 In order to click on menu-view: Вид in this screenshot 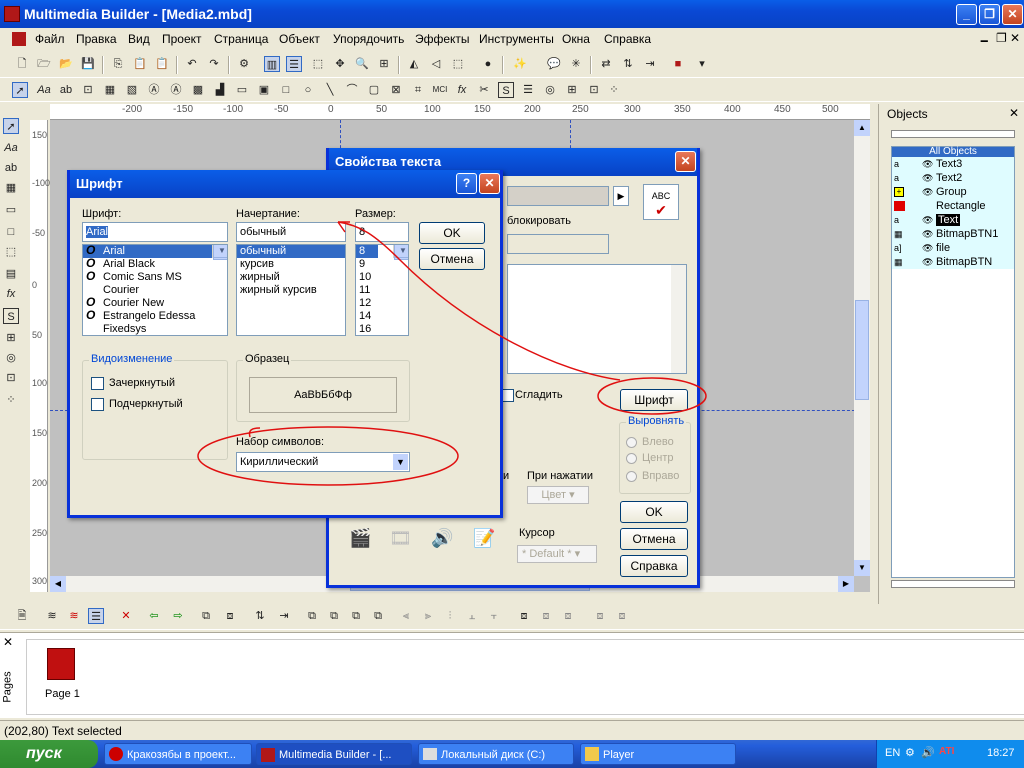, I will do `click(139, 39)`.